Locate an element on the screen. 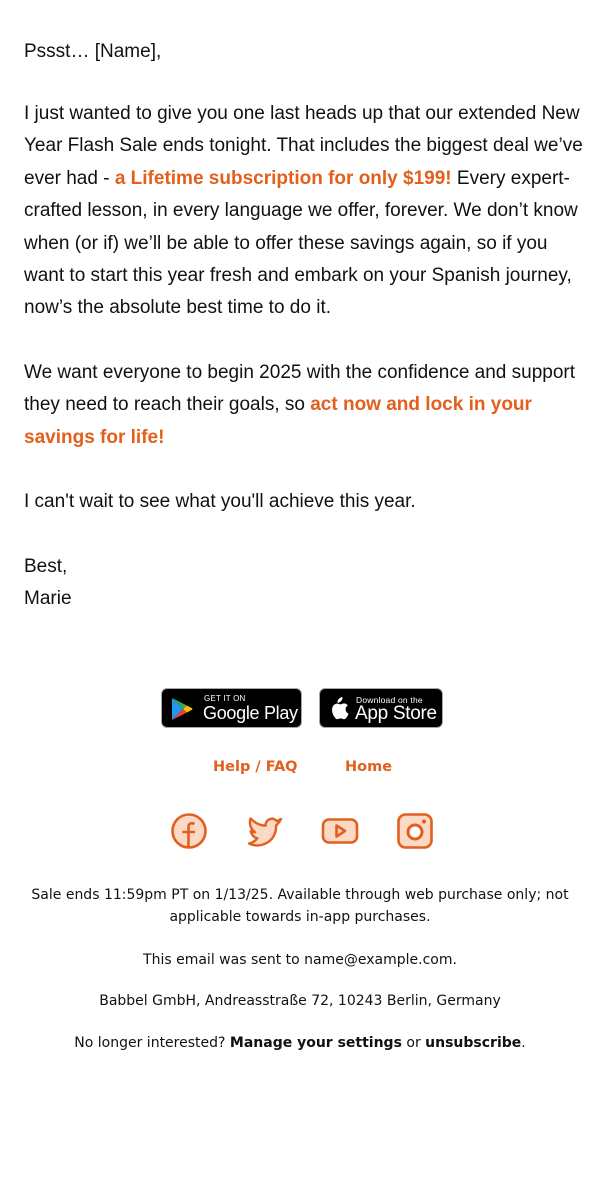 The height and width of the screenshot is (1200, 600). greeting: Pssst… [Name], is located at coordinates (93, 51).